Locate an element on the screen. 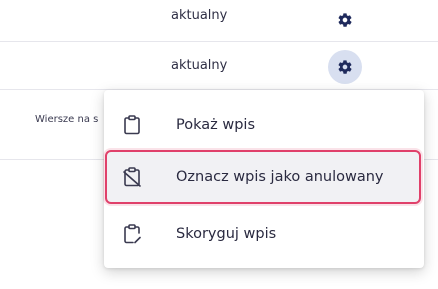 This screenshot has width=438, height=289. menu-item-correct-entry: Skoryguj wpis is located at coordinates (264, 234).